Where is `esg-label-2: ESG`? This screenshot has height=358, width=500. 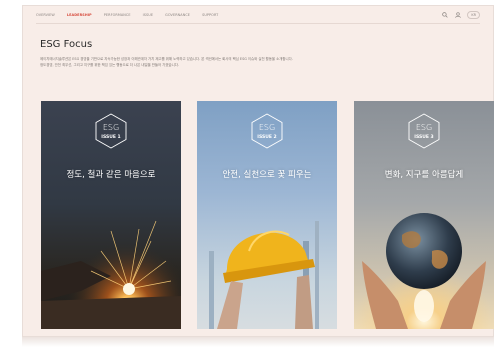
esg-label-2: ESG is located at coordinates (267, 127).